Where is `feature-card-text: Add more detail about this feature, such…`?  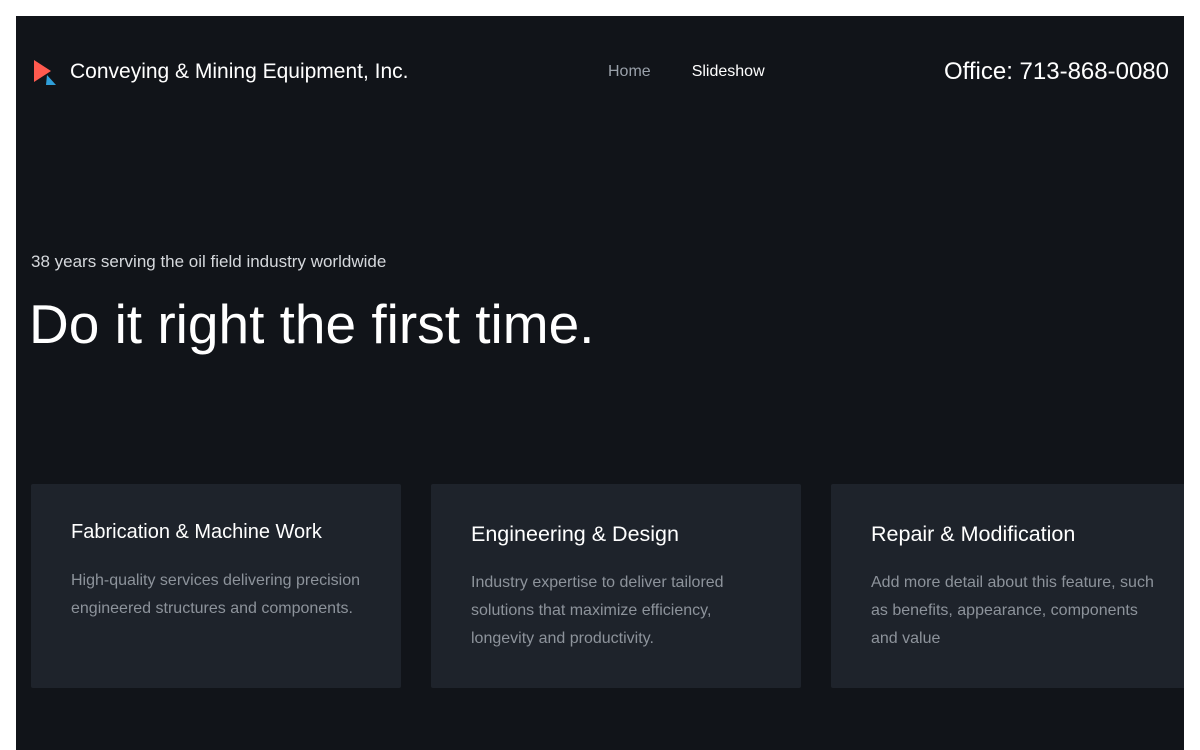
feature-card-text: Add more detail about this feature, such… is located at coordinates (1012, 610).